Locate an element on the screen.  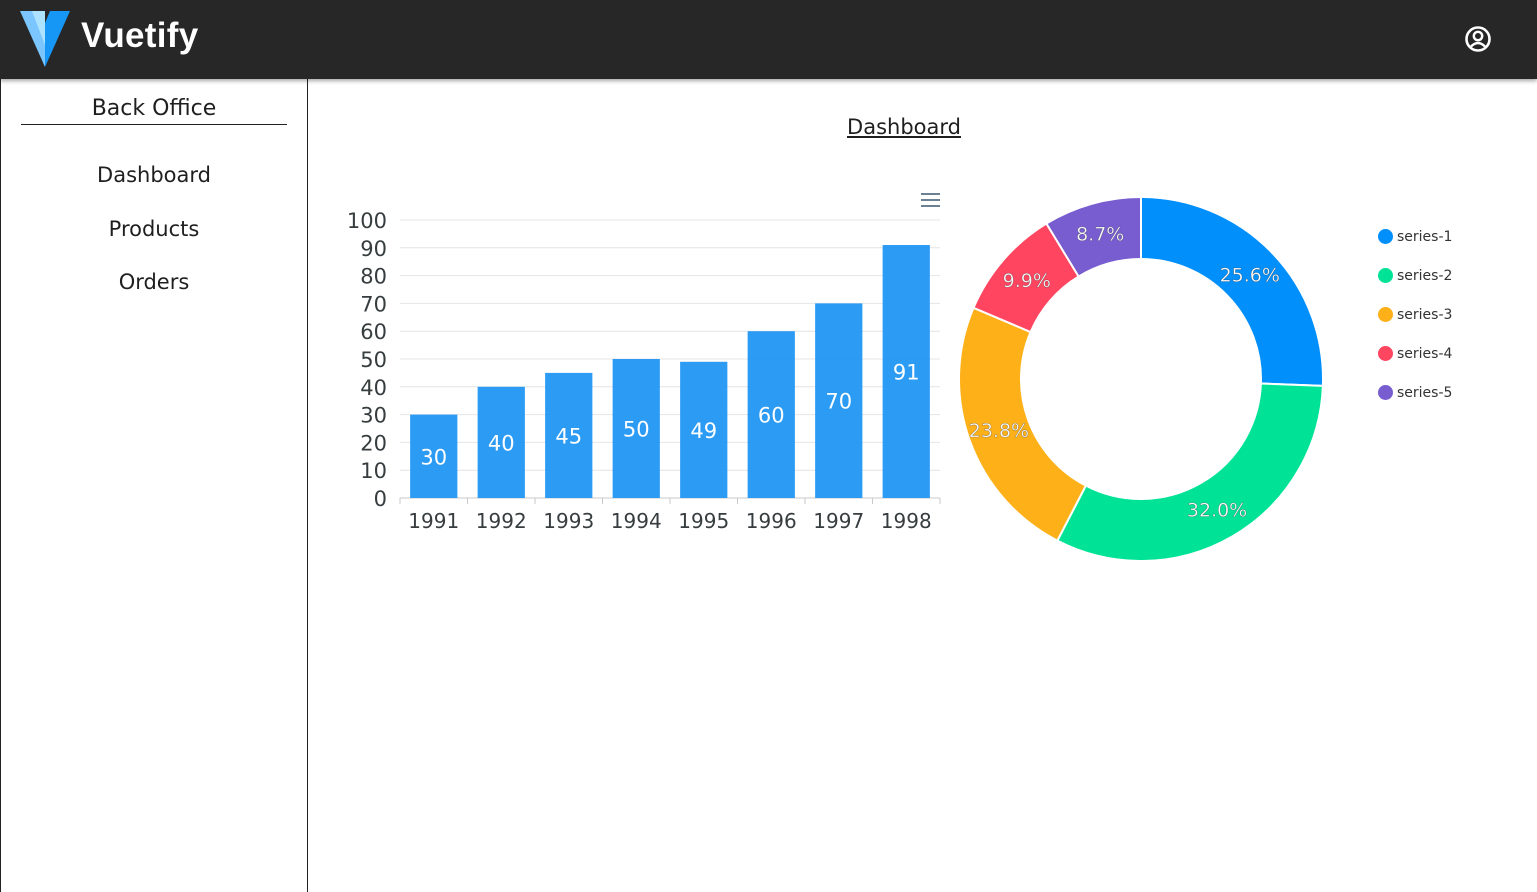
y-tick-label: 80 is located at coordinates (373, 277).